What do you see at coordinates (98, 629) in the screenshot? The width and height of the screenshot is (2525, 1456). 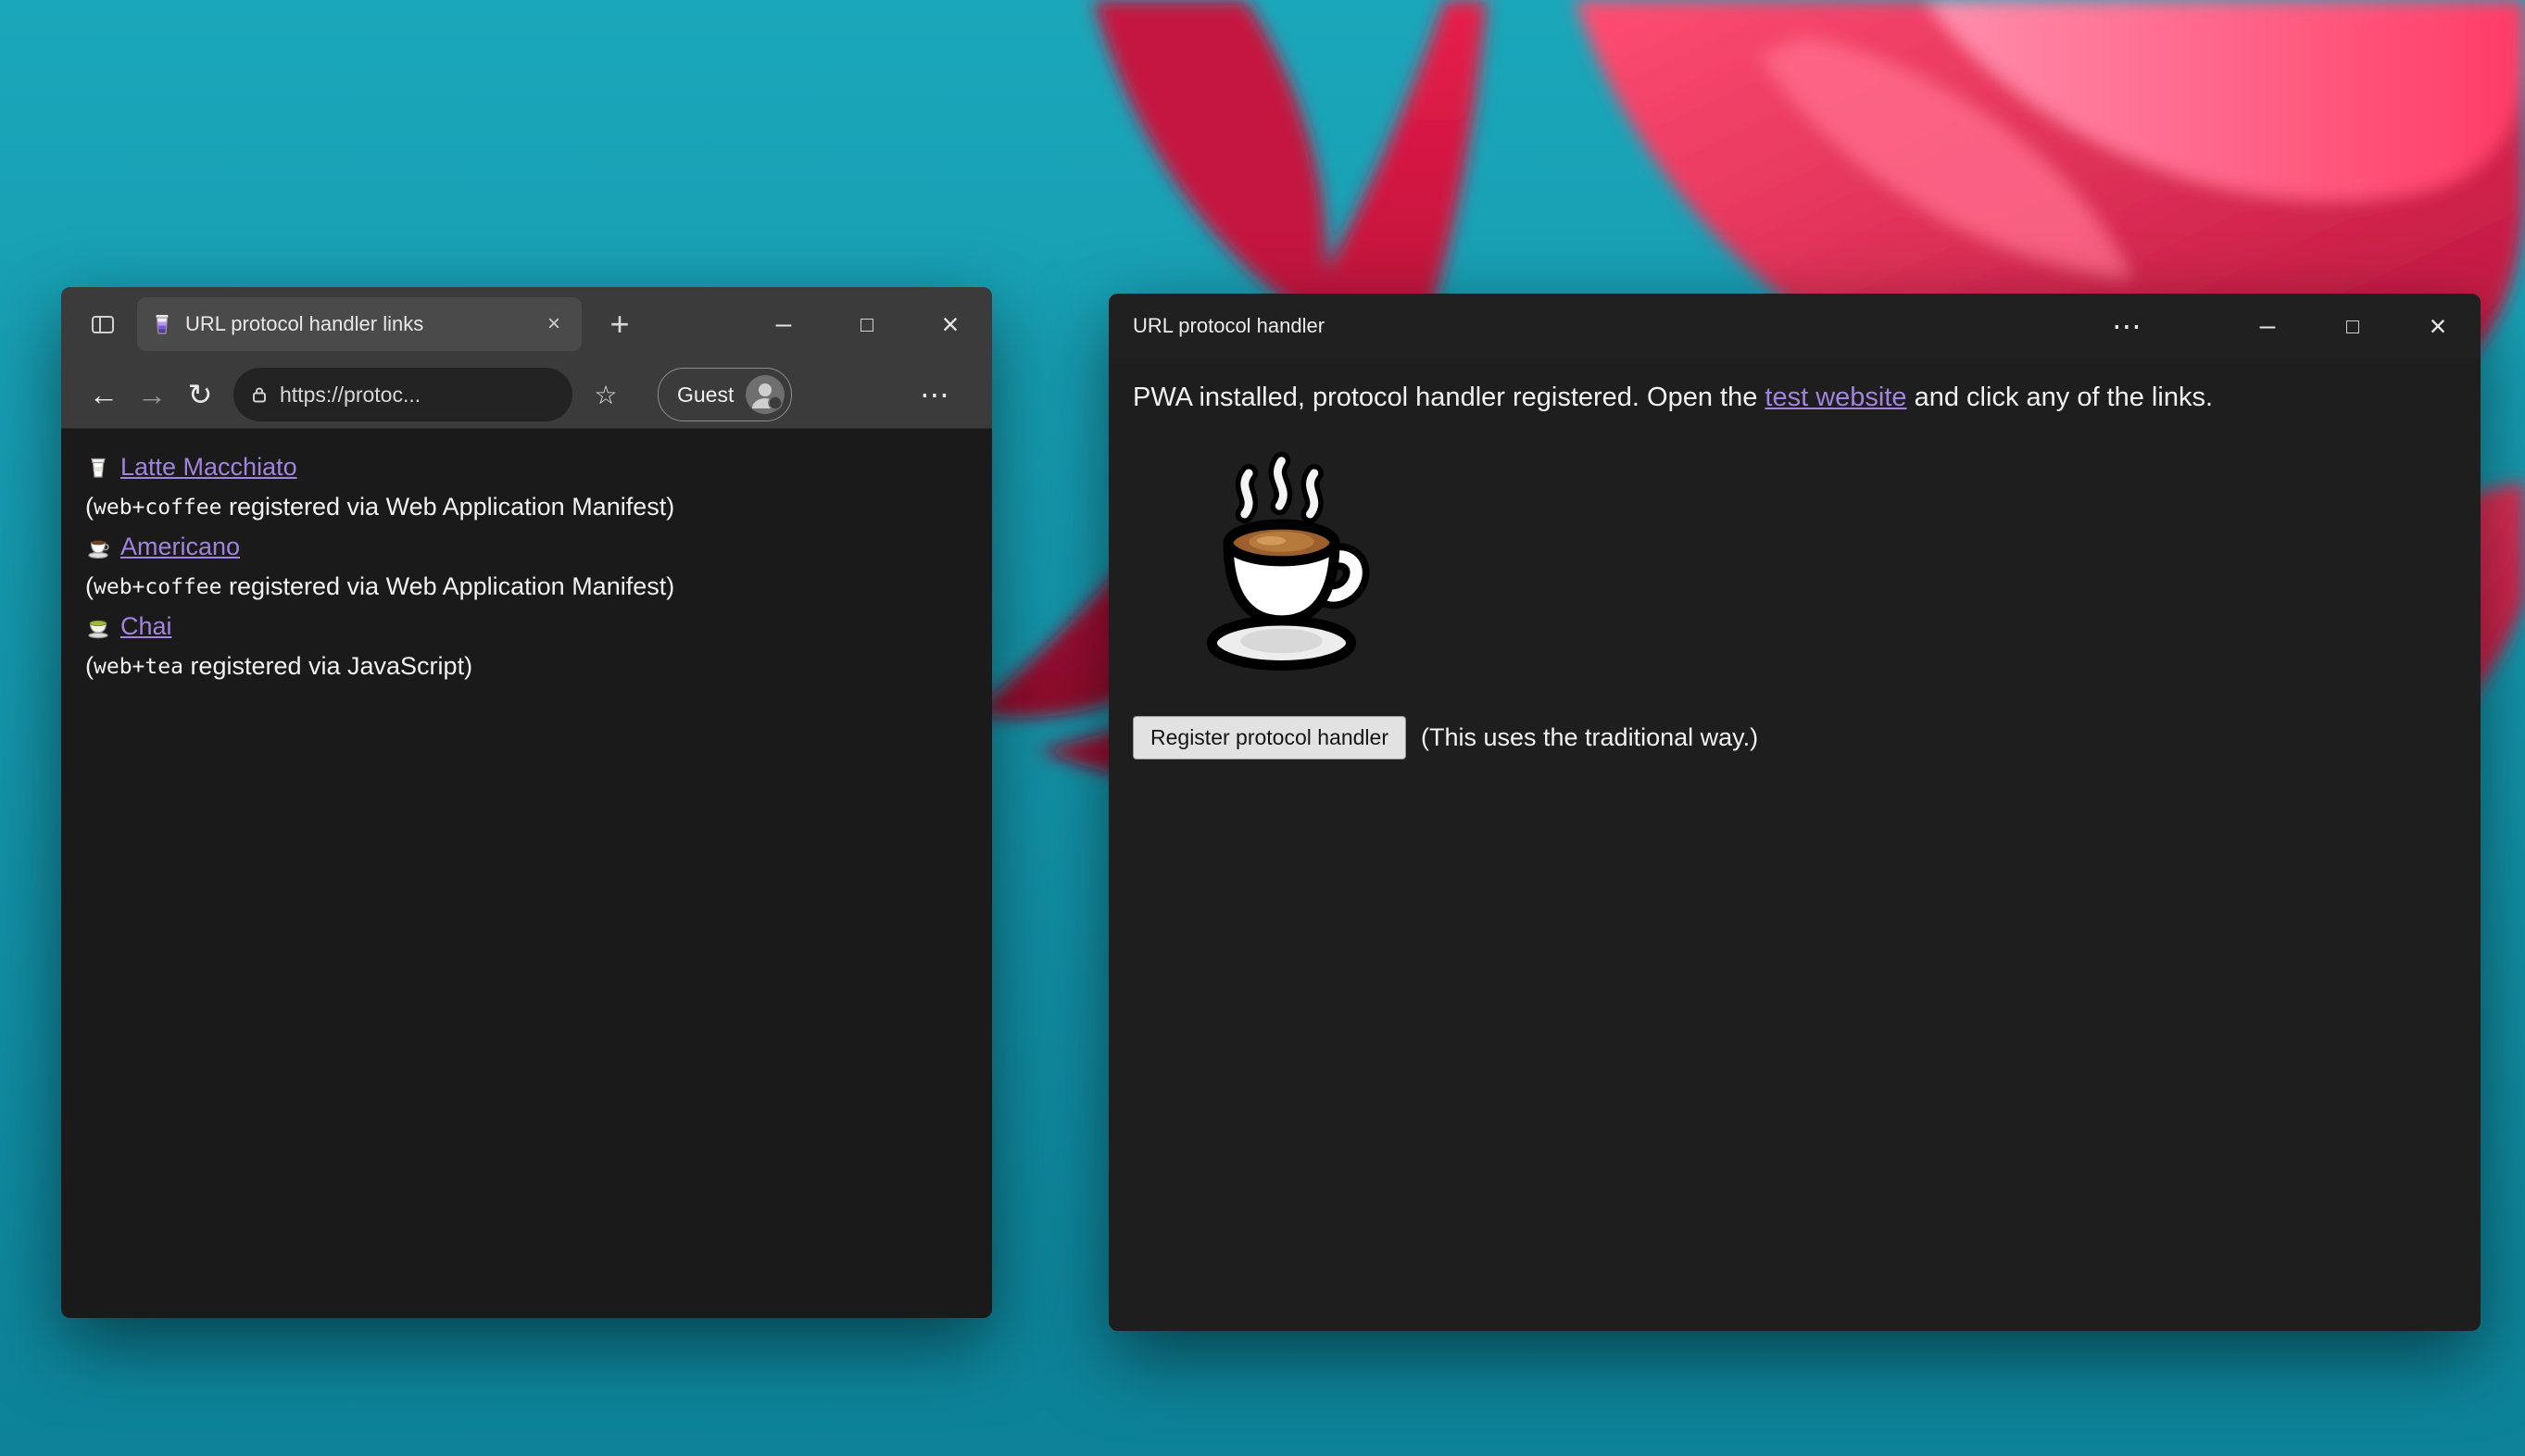 I see `teacup-icon` at bounding box center [98, 629].